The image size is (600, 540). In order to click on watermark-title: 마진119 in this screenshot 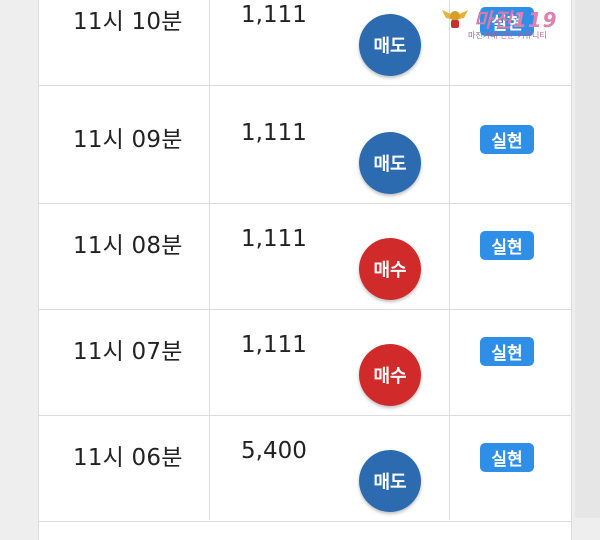, I will do `click(516, 20)`.